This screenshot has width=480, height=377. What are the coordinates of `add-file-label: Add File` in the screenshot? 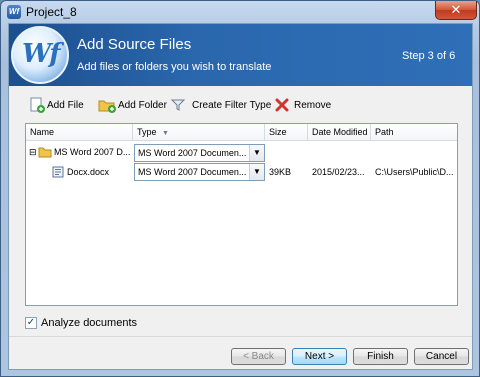 It's located at (65, 105).